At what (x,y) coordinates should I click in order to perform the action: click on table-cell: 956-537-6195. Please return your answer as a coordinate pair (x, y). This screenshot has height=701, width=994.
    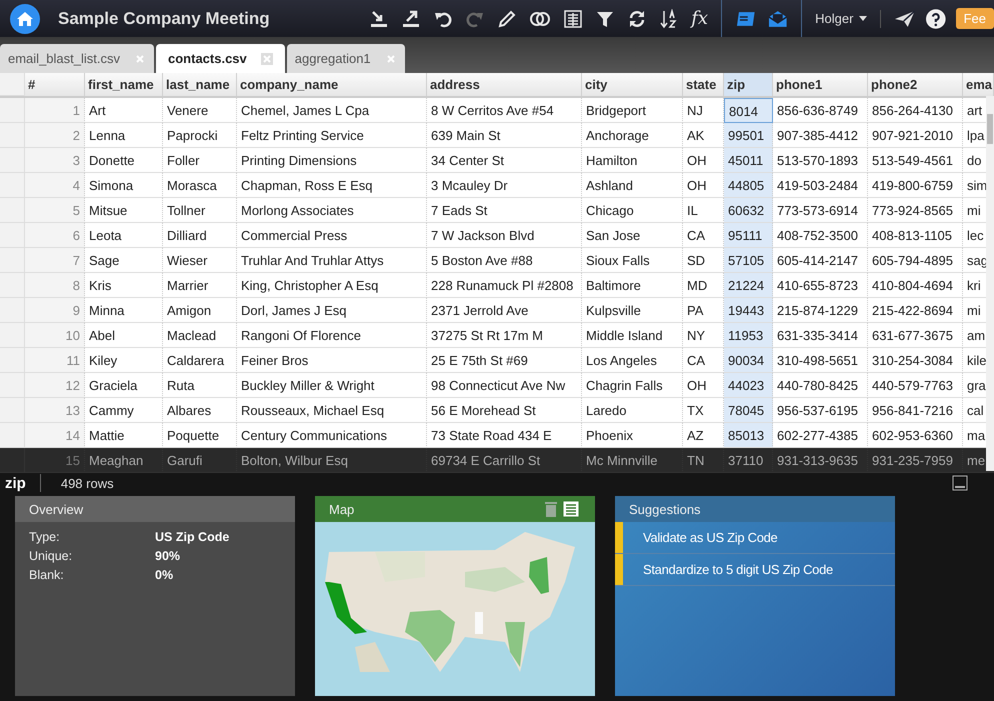
    Looking at the image, I should click on (820, 410).